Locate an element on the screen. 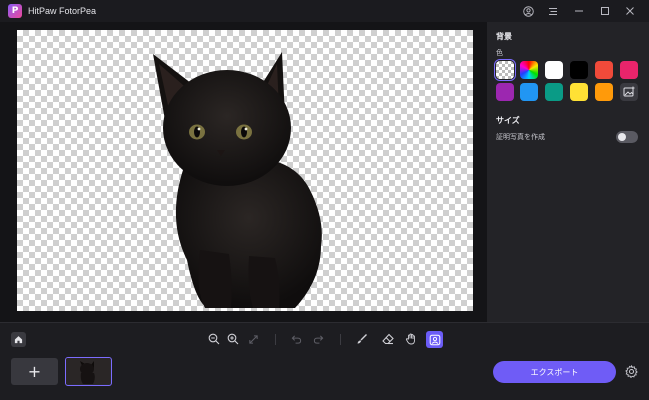 This screenshot has height=400, width=649. title-bar: P HitPaw FotorPea is located at coordinates (324, 11).